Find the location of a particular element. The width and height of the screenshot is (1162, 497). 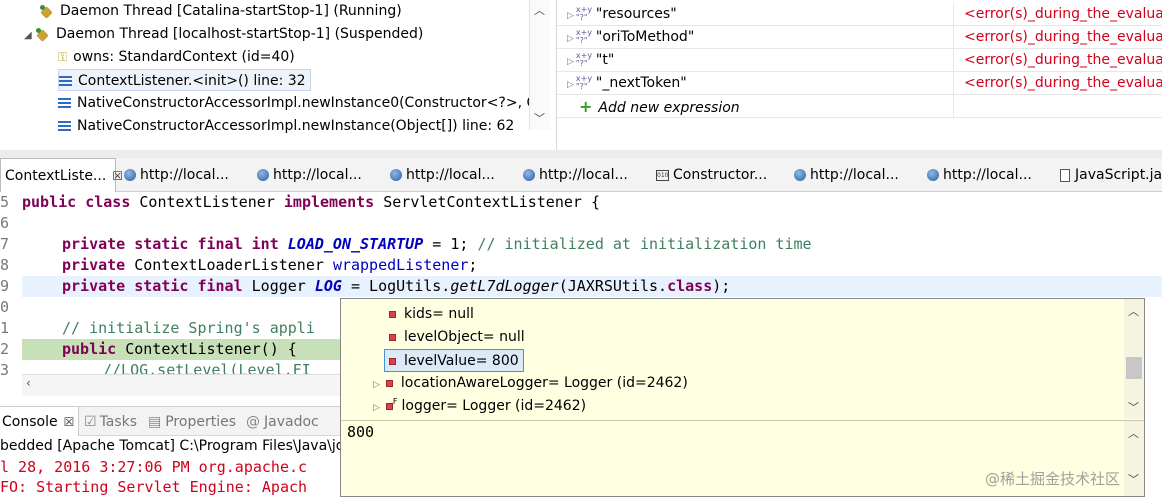

tab-console: Console ☒ is located at coordinates (40, 422).